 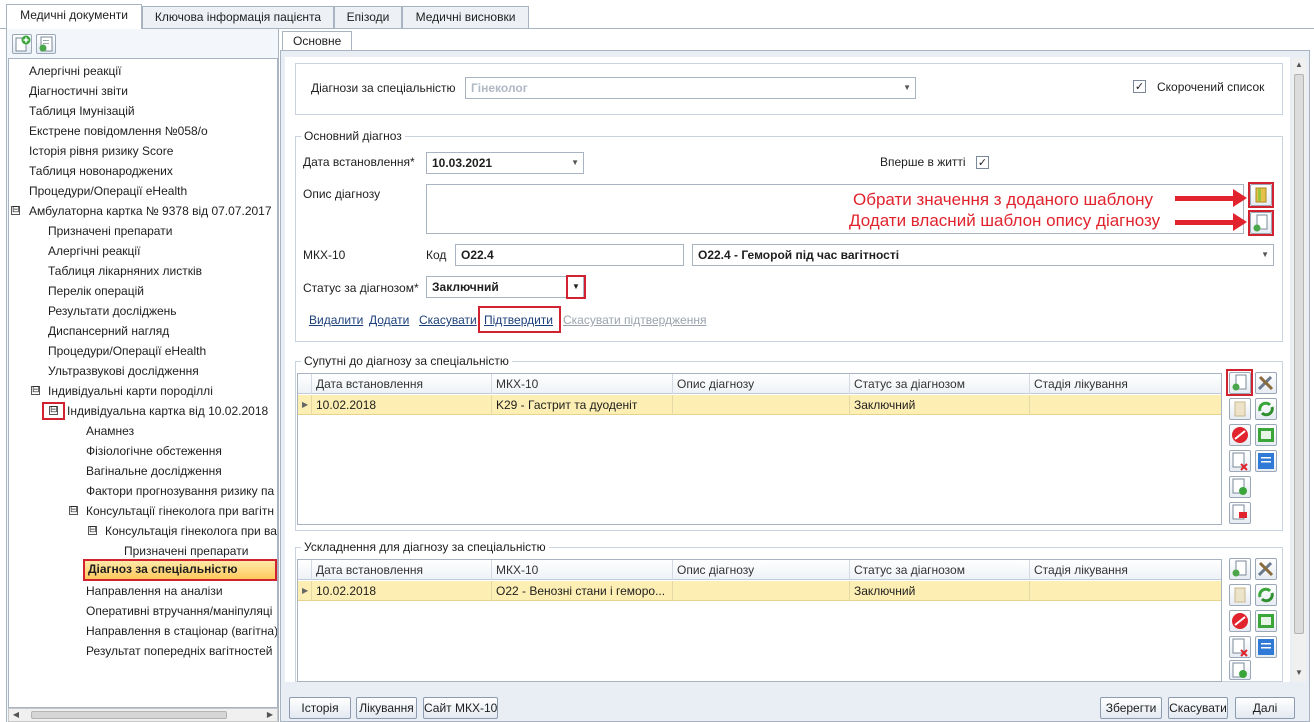 What do you see at coordinates (15, 210) in the screenshot?
I see `expander-ambulatory-card: ⊟` at bounding box center [15, 210].